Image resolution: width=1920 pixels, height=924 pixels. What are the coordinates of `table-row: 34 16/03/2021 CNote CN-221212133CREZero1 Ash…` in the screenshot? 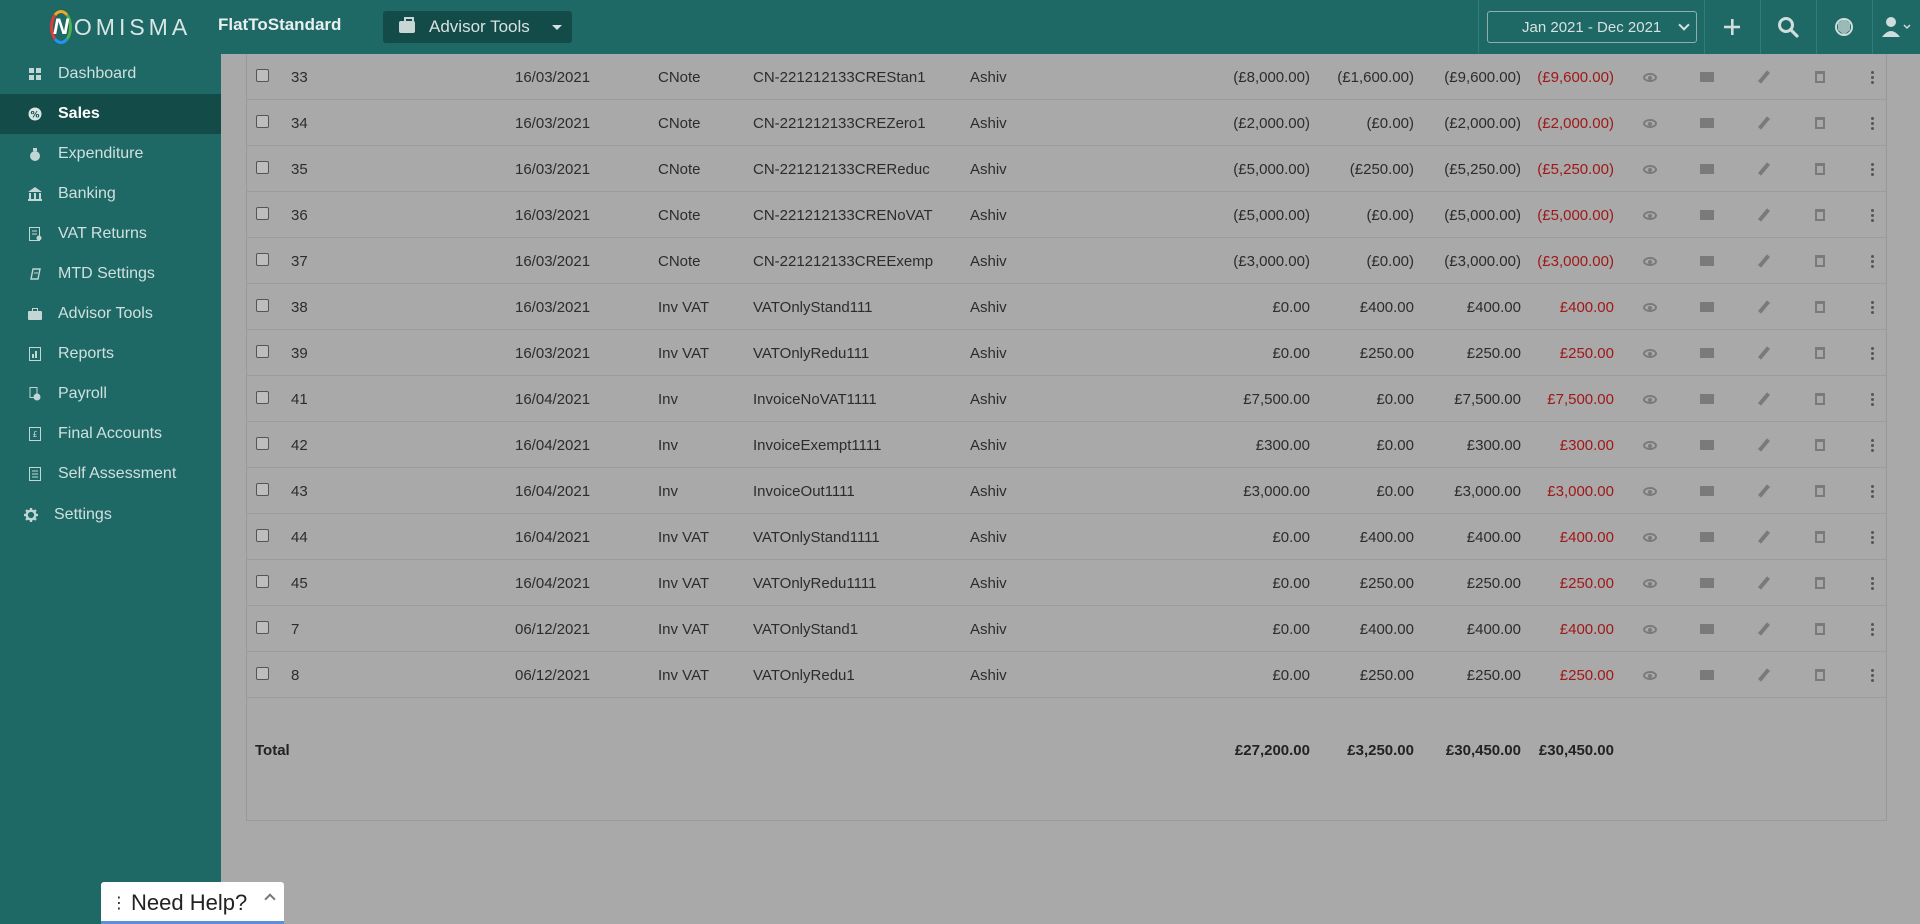 It's located at (1066, 123).